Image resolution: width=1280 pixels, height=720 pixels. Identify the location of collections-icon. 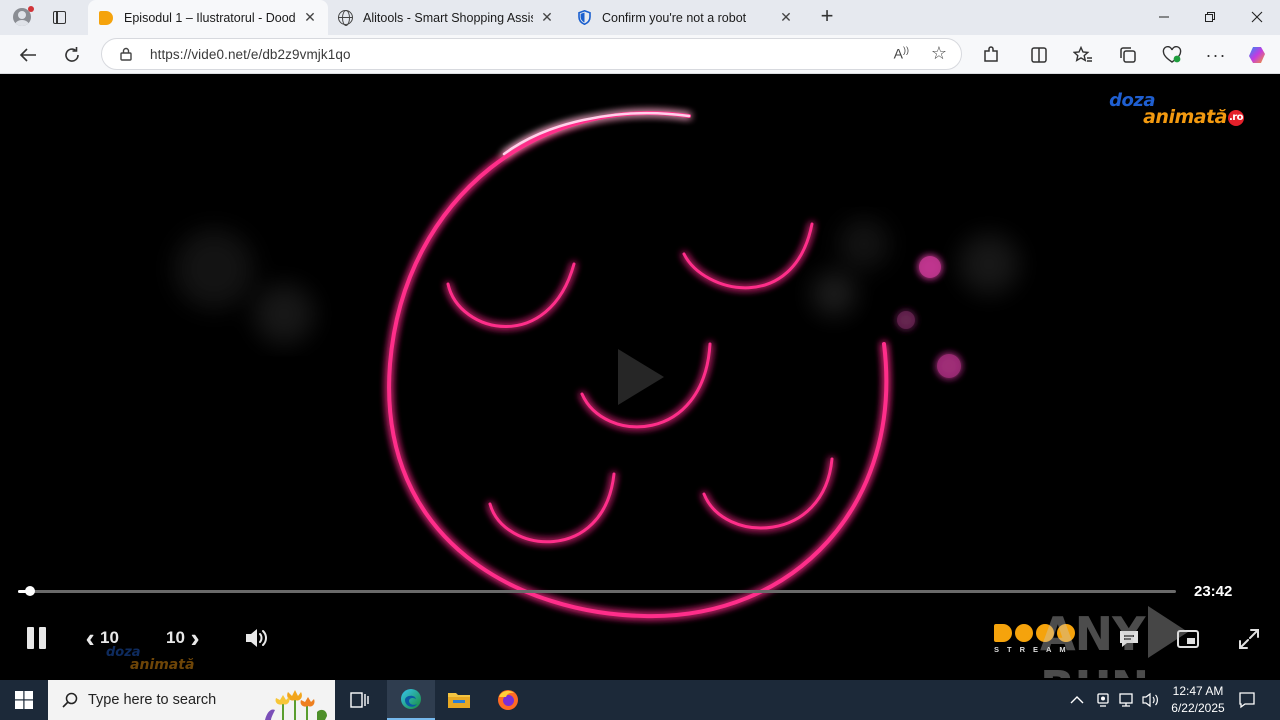
(1128, 55).